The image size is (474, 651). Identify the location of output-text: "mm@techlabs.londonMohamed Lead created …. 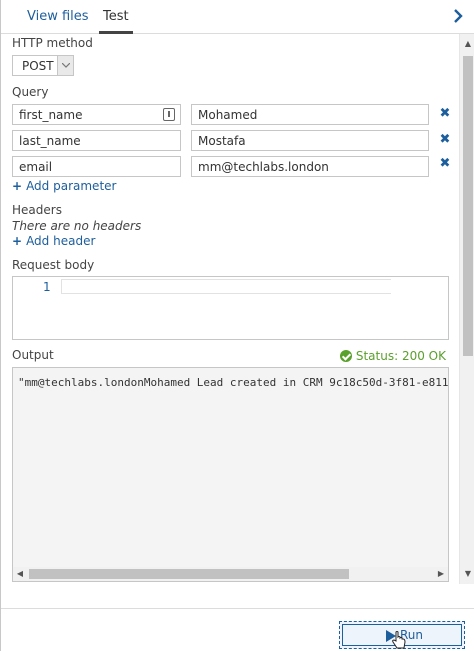
(233, 382).